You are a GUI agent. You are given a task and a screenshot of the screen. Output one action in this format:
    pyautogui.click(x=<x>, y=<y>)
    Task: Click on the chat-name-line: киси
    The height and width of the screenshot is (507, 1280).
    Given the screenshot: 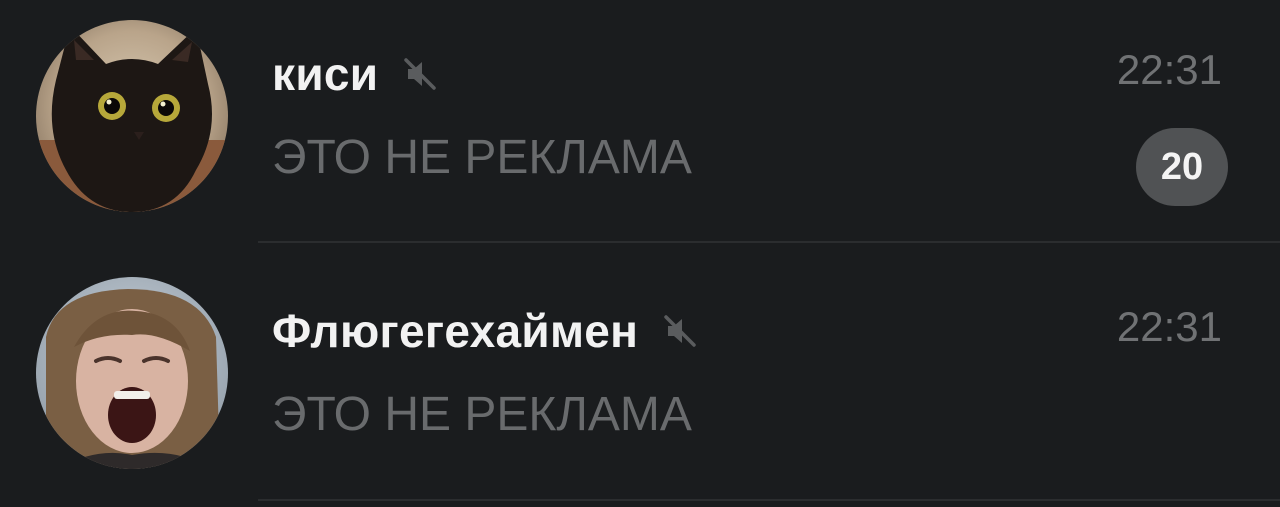 What is the action you would take?
    pyautogui.click(x=356, y=74)
    